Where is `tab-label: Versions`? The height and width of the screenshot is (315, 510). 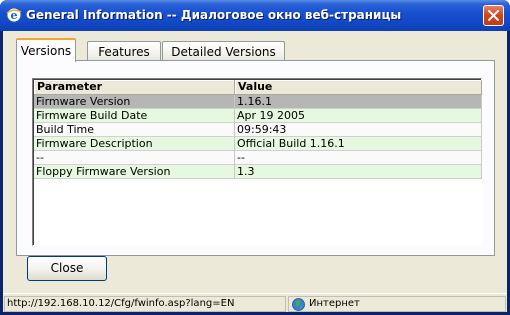 tab-label: Versions is located at coordinates (46, 51).